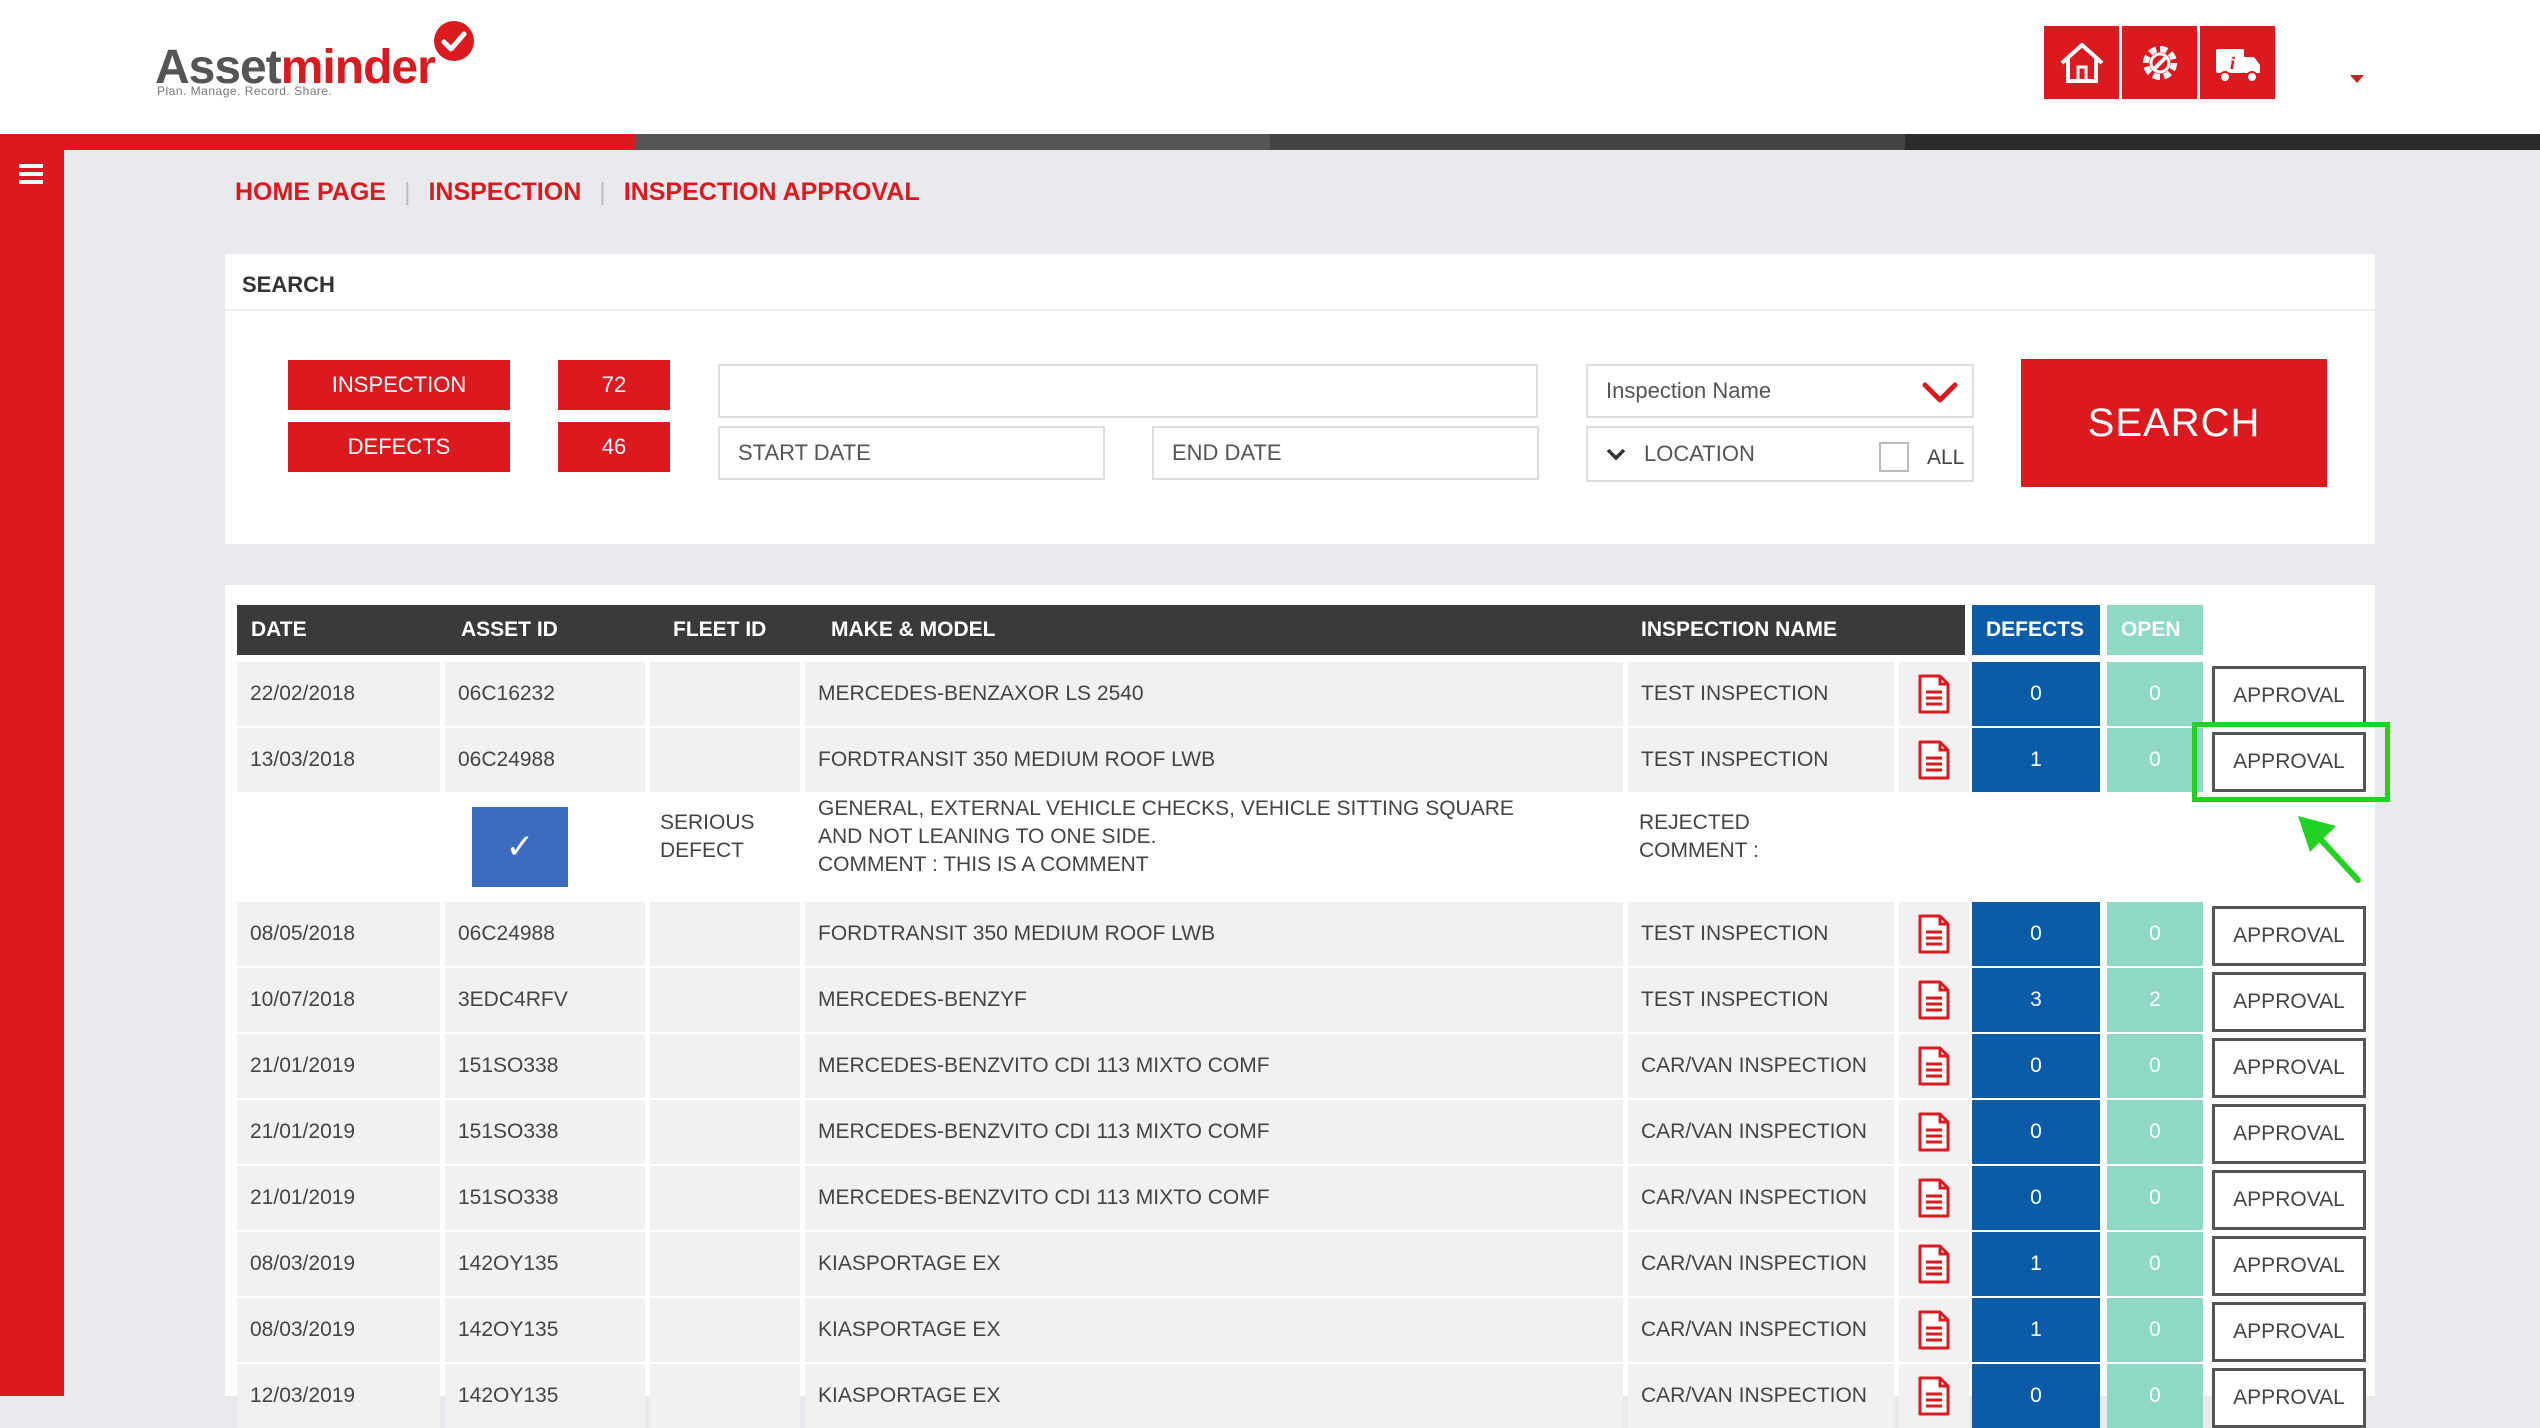 Image resolution: width=2540 pixels, height=1428 pixels. What do you see at coordinates (338, 760) in the screenshot?
I see `cell-date: 13/03/2018` at bounding box center [338, 760].